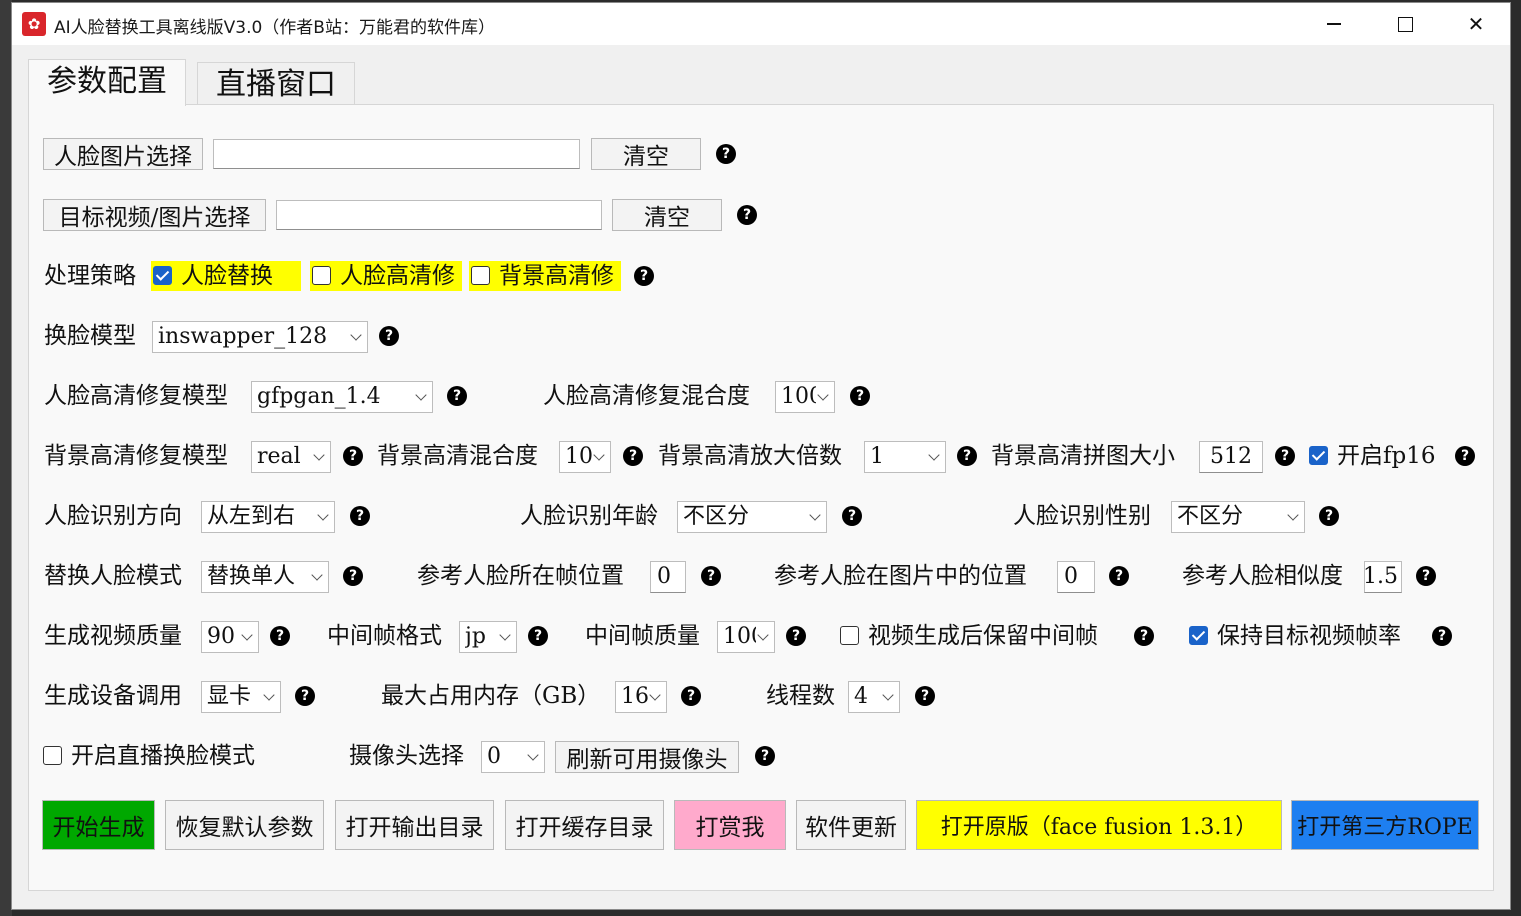  What do you see at coordinates (646, 154) in the screenshot?
I see `clear-face-button: 清空` at bounding box center [646, 154].